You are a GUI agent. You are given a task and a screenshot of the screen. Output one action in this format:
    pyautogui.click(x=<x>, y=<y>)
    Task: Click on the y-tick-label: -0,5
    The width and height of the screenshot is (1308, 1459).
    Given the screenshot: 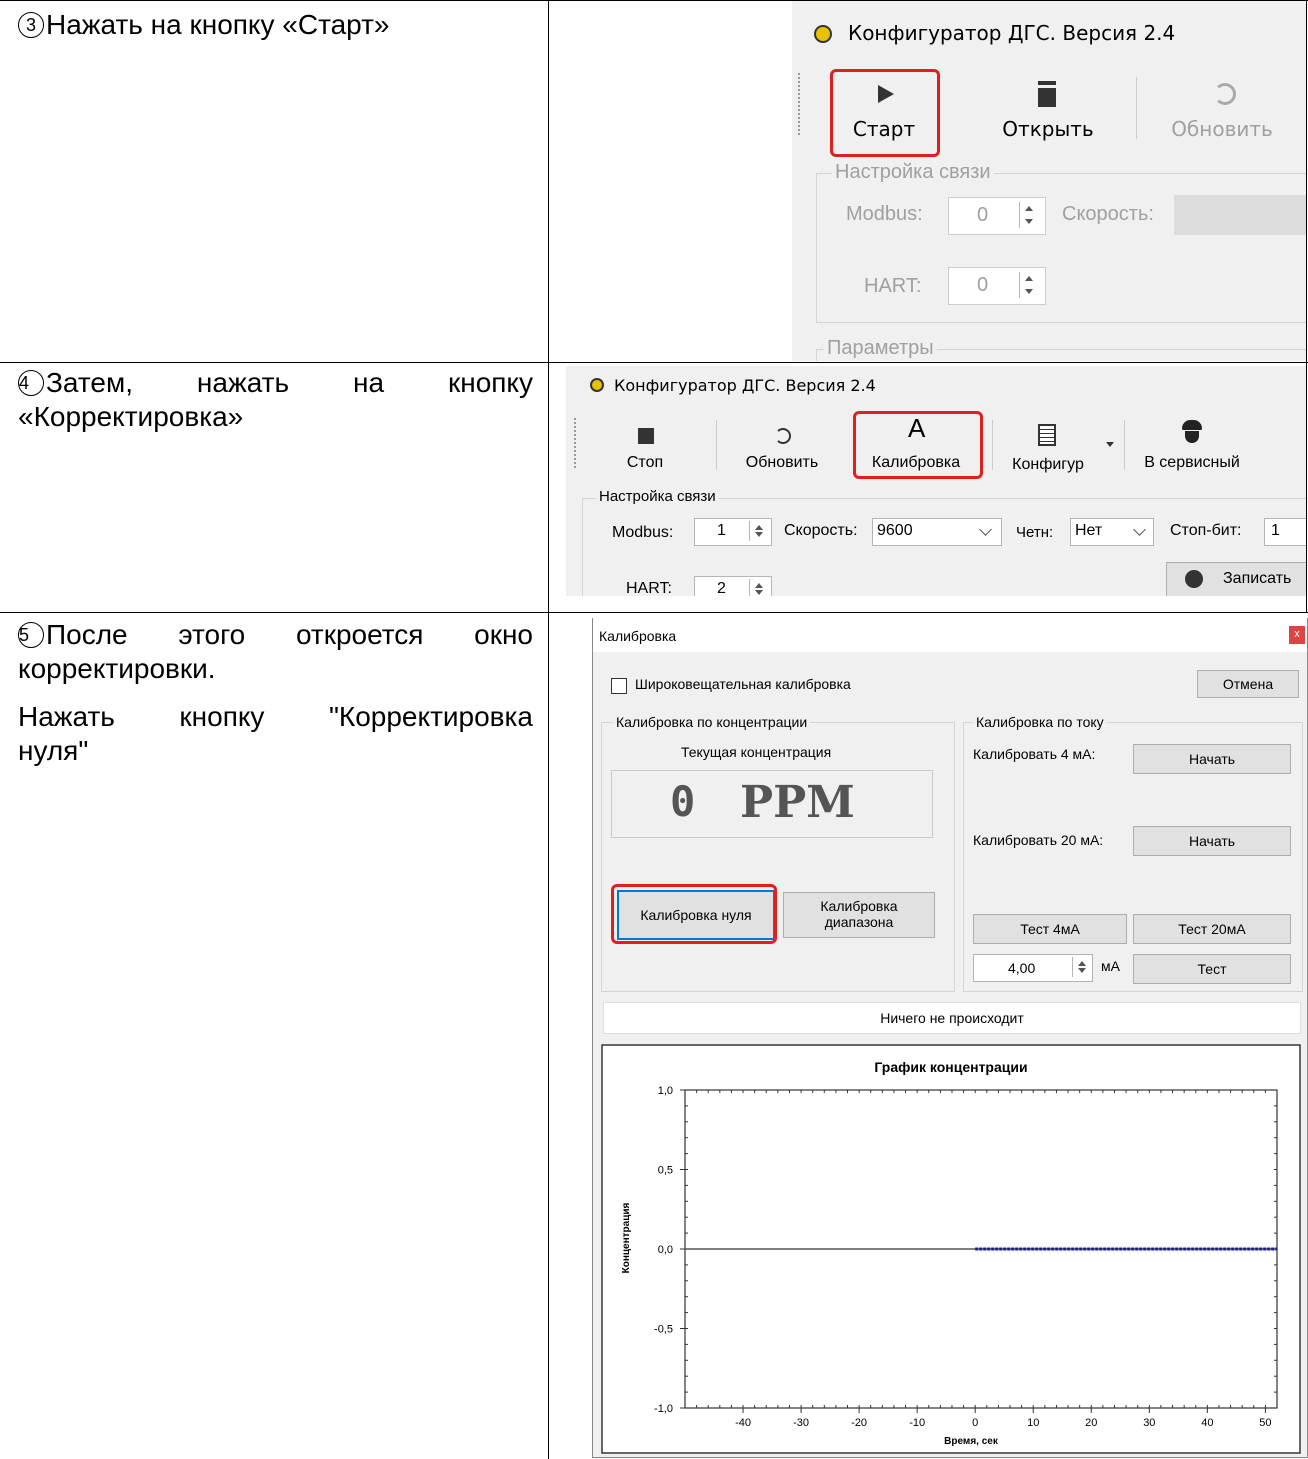 What is the action you would take?
    pyautogui.click(x=663, y=1330)
    